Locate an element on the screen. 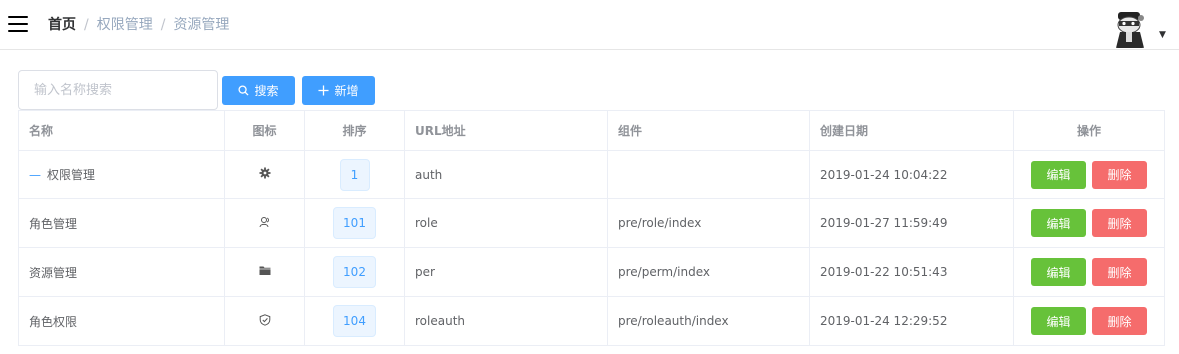 The image size is (1179, 354). name-cell: 角色权限 is located at coordinates (121, 321).